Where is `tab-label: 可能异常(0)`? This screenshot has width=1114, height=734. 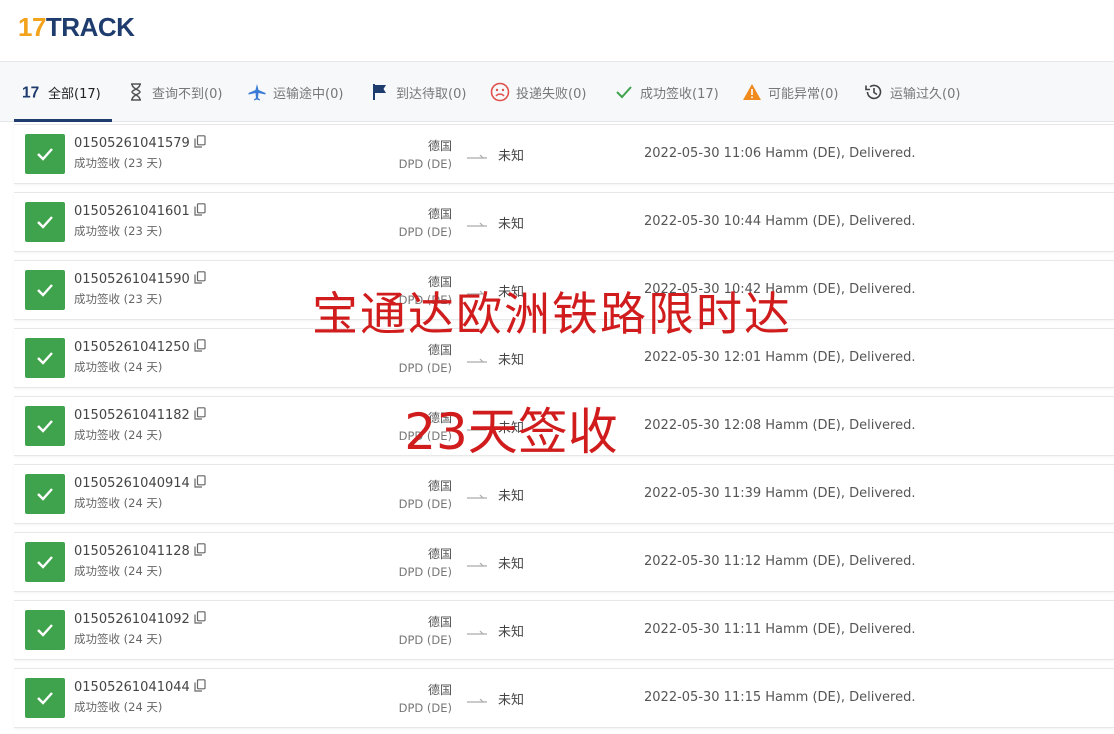
tab-label: 可能异常(0) is located at coordinates (803, 94).